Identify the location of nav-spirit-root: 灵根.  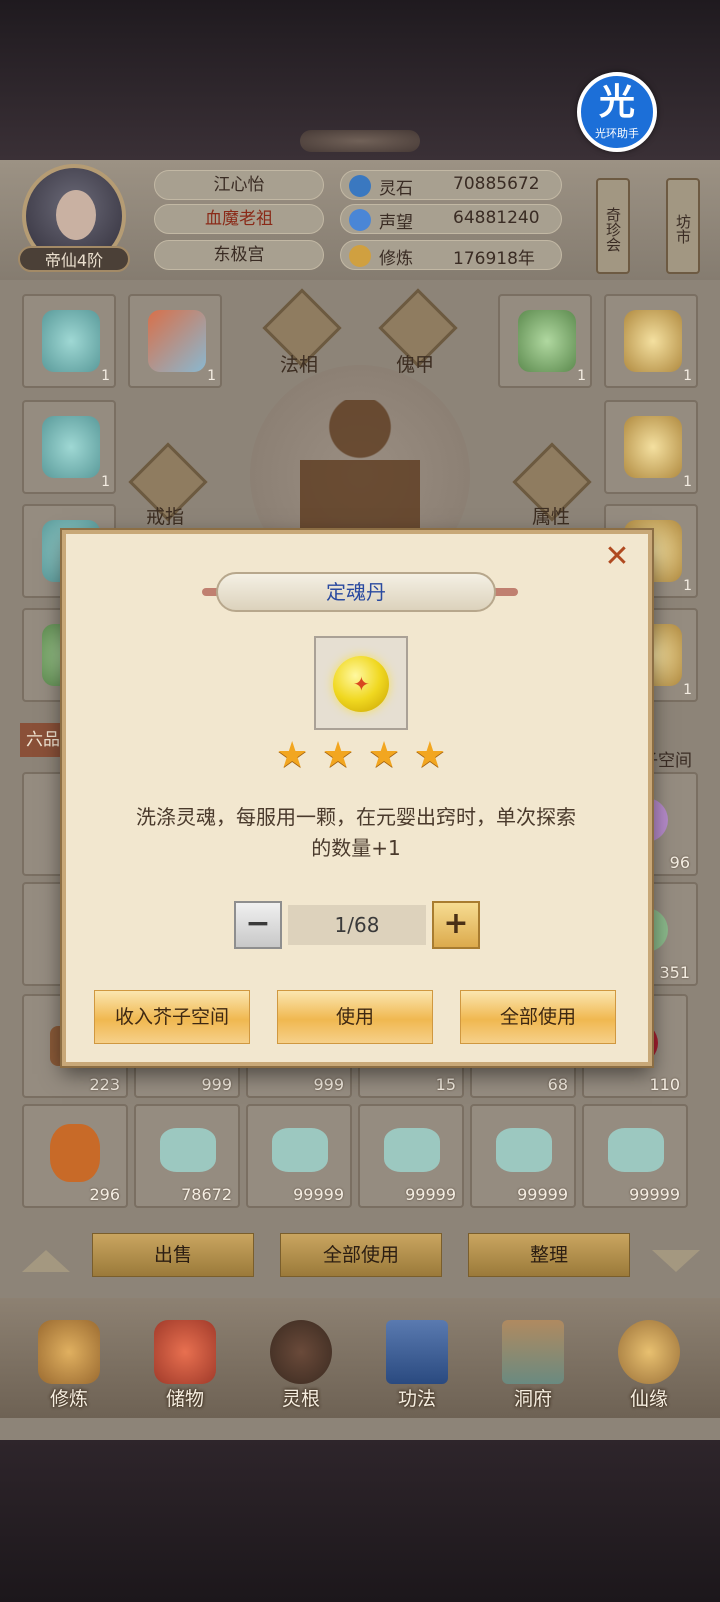
(301, 1368).